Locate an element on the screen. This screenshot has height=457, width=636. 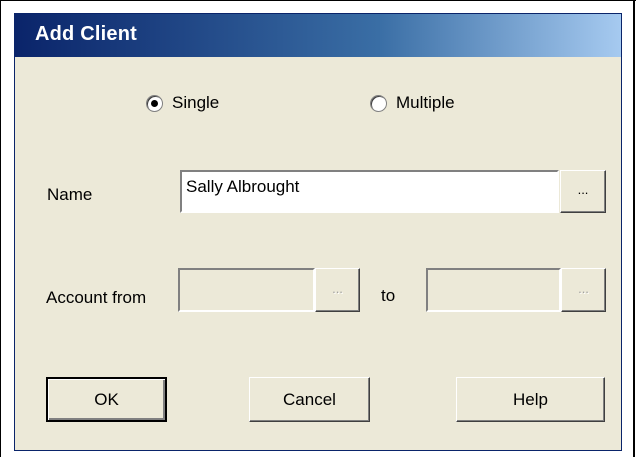
name-input: Sally Albrought is located at coordinates (369, 191).